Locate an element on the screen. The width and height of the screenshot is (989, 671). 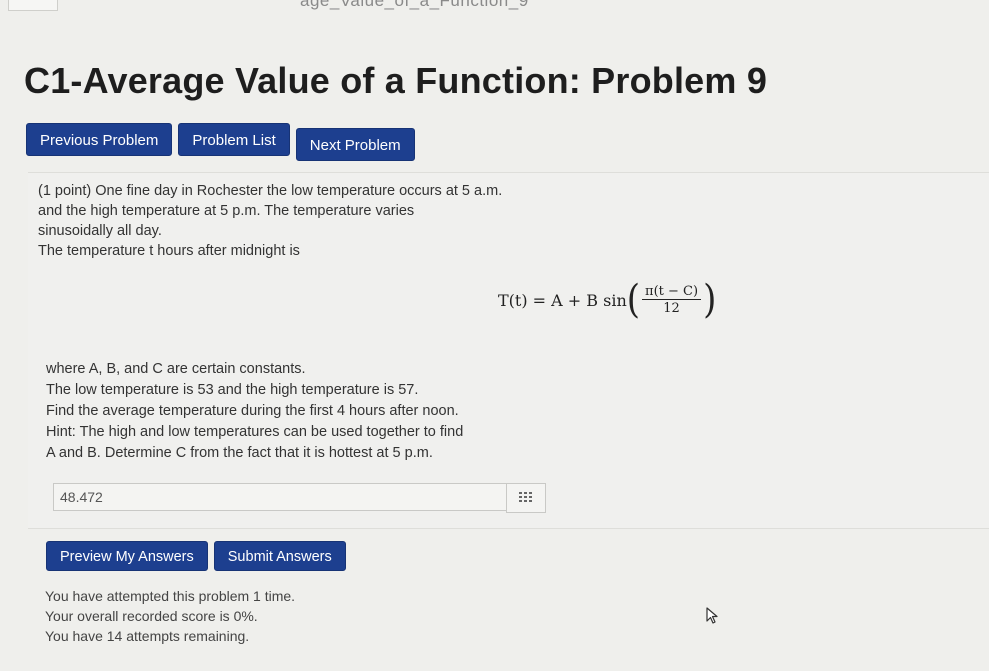
status-remaining: You have 14 attempts remaining. is located at coordinates (147, 636).